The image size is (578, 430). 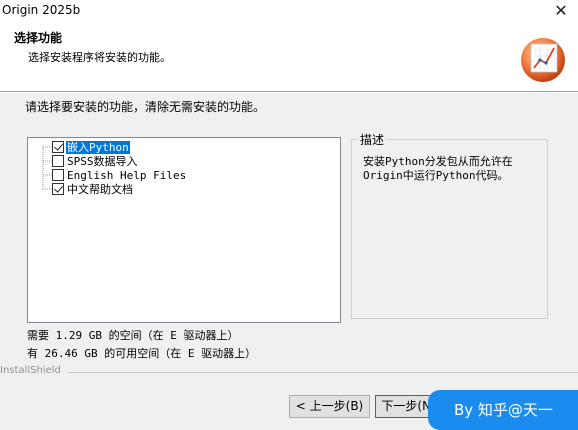 What do you see at coordinates (329, 406) in the screenshot?
I see `back-button: < 上一步(B)` at bounding box center [329, 406].